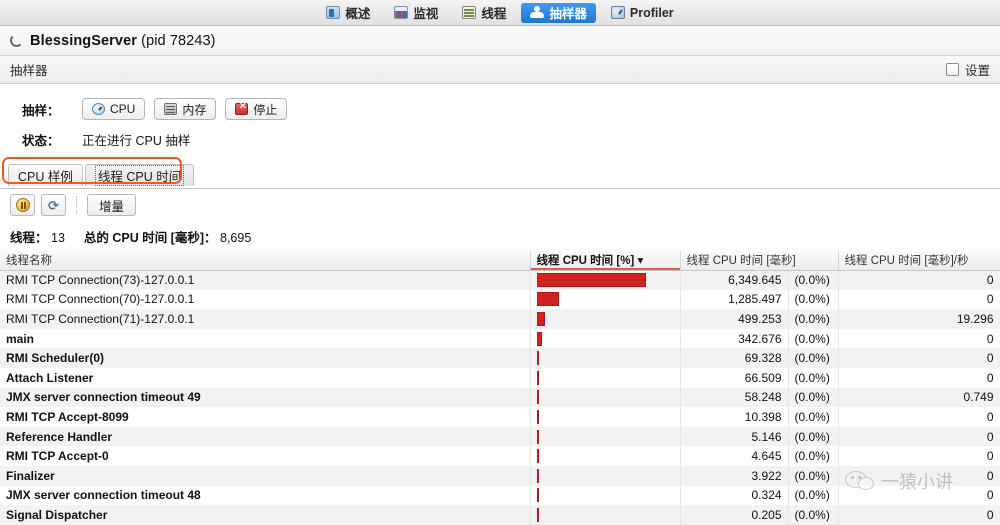 Image resolution: width=1000 pixels, height=525 pixels. I want to click on table-row: RMI Scheduler(0) 69.328 (0.0%) 0, so click(500, 358).